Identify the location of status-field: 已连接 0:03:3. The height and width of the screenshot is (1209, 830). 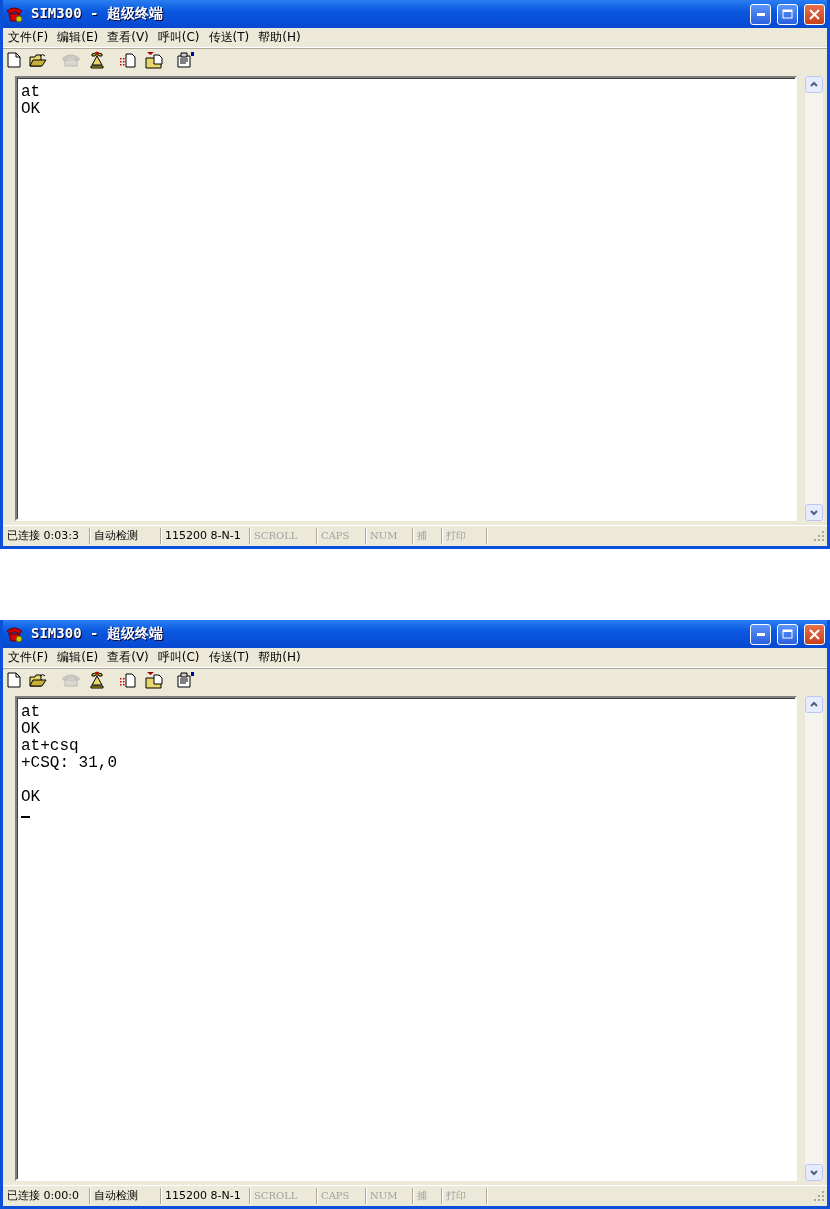
(46, 536).